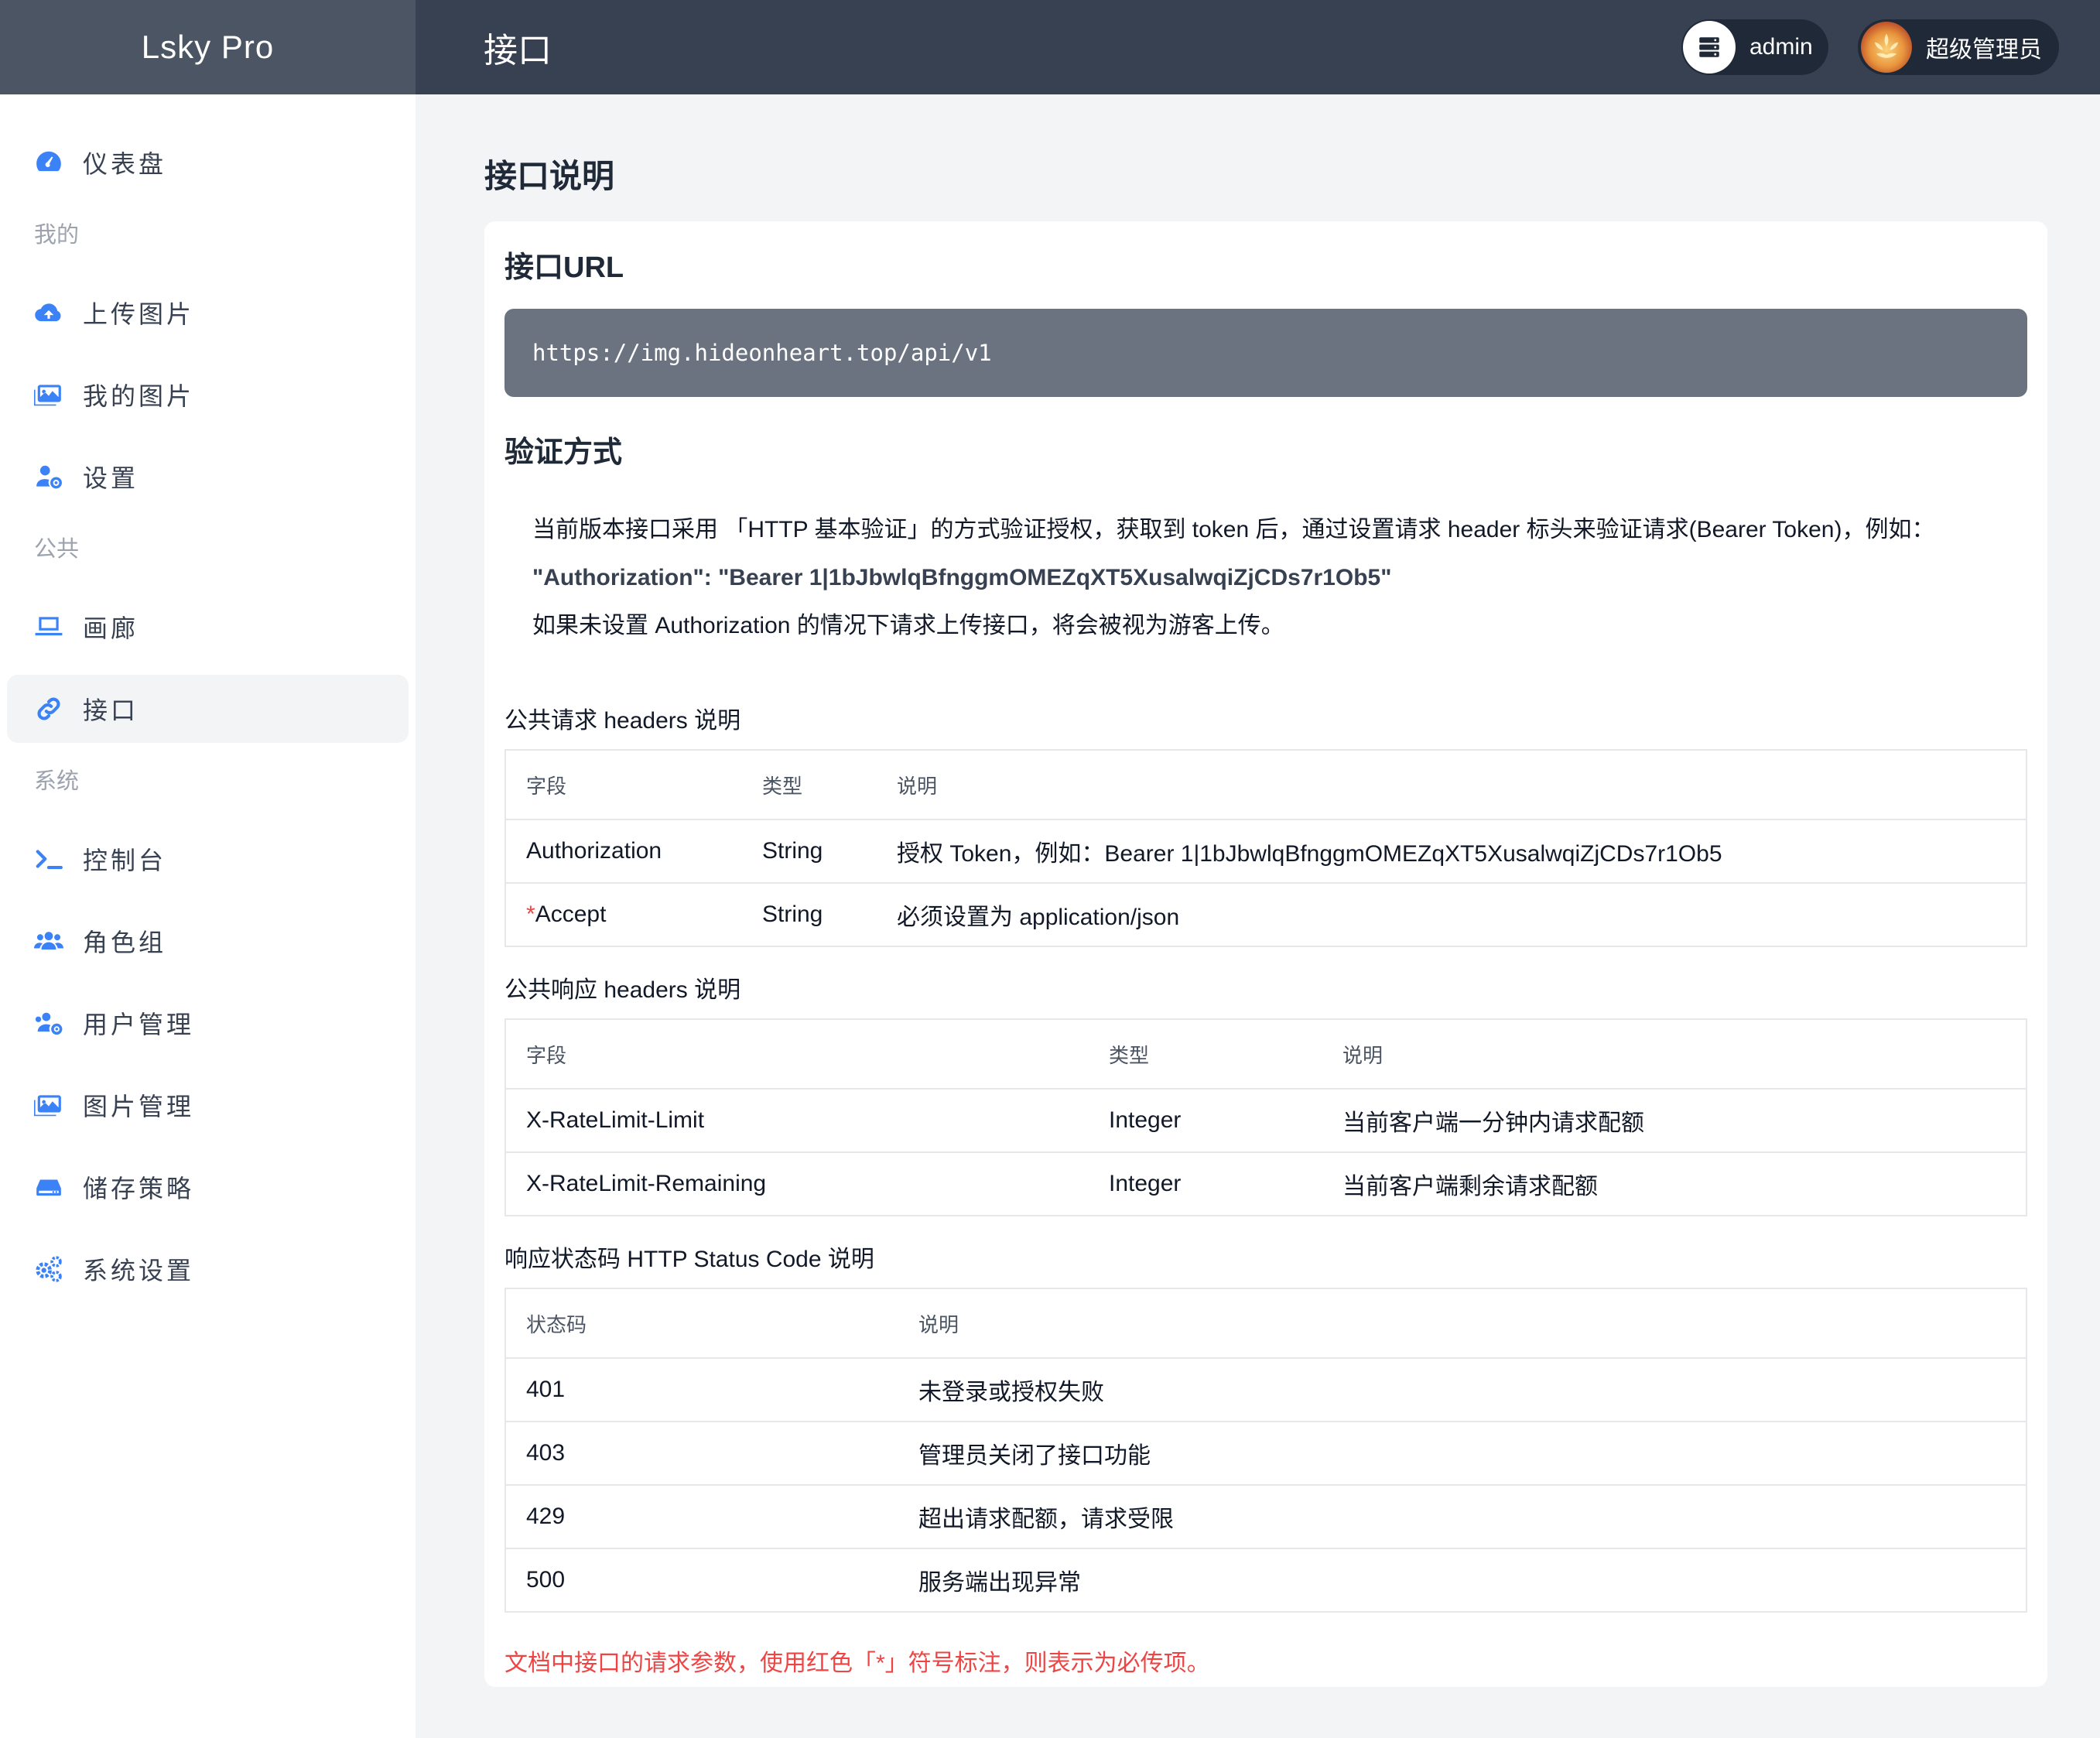 This screenshot has width=2100, height=1738. I want to click on sidebar-item-roles: 角色组, so click(208, 941).